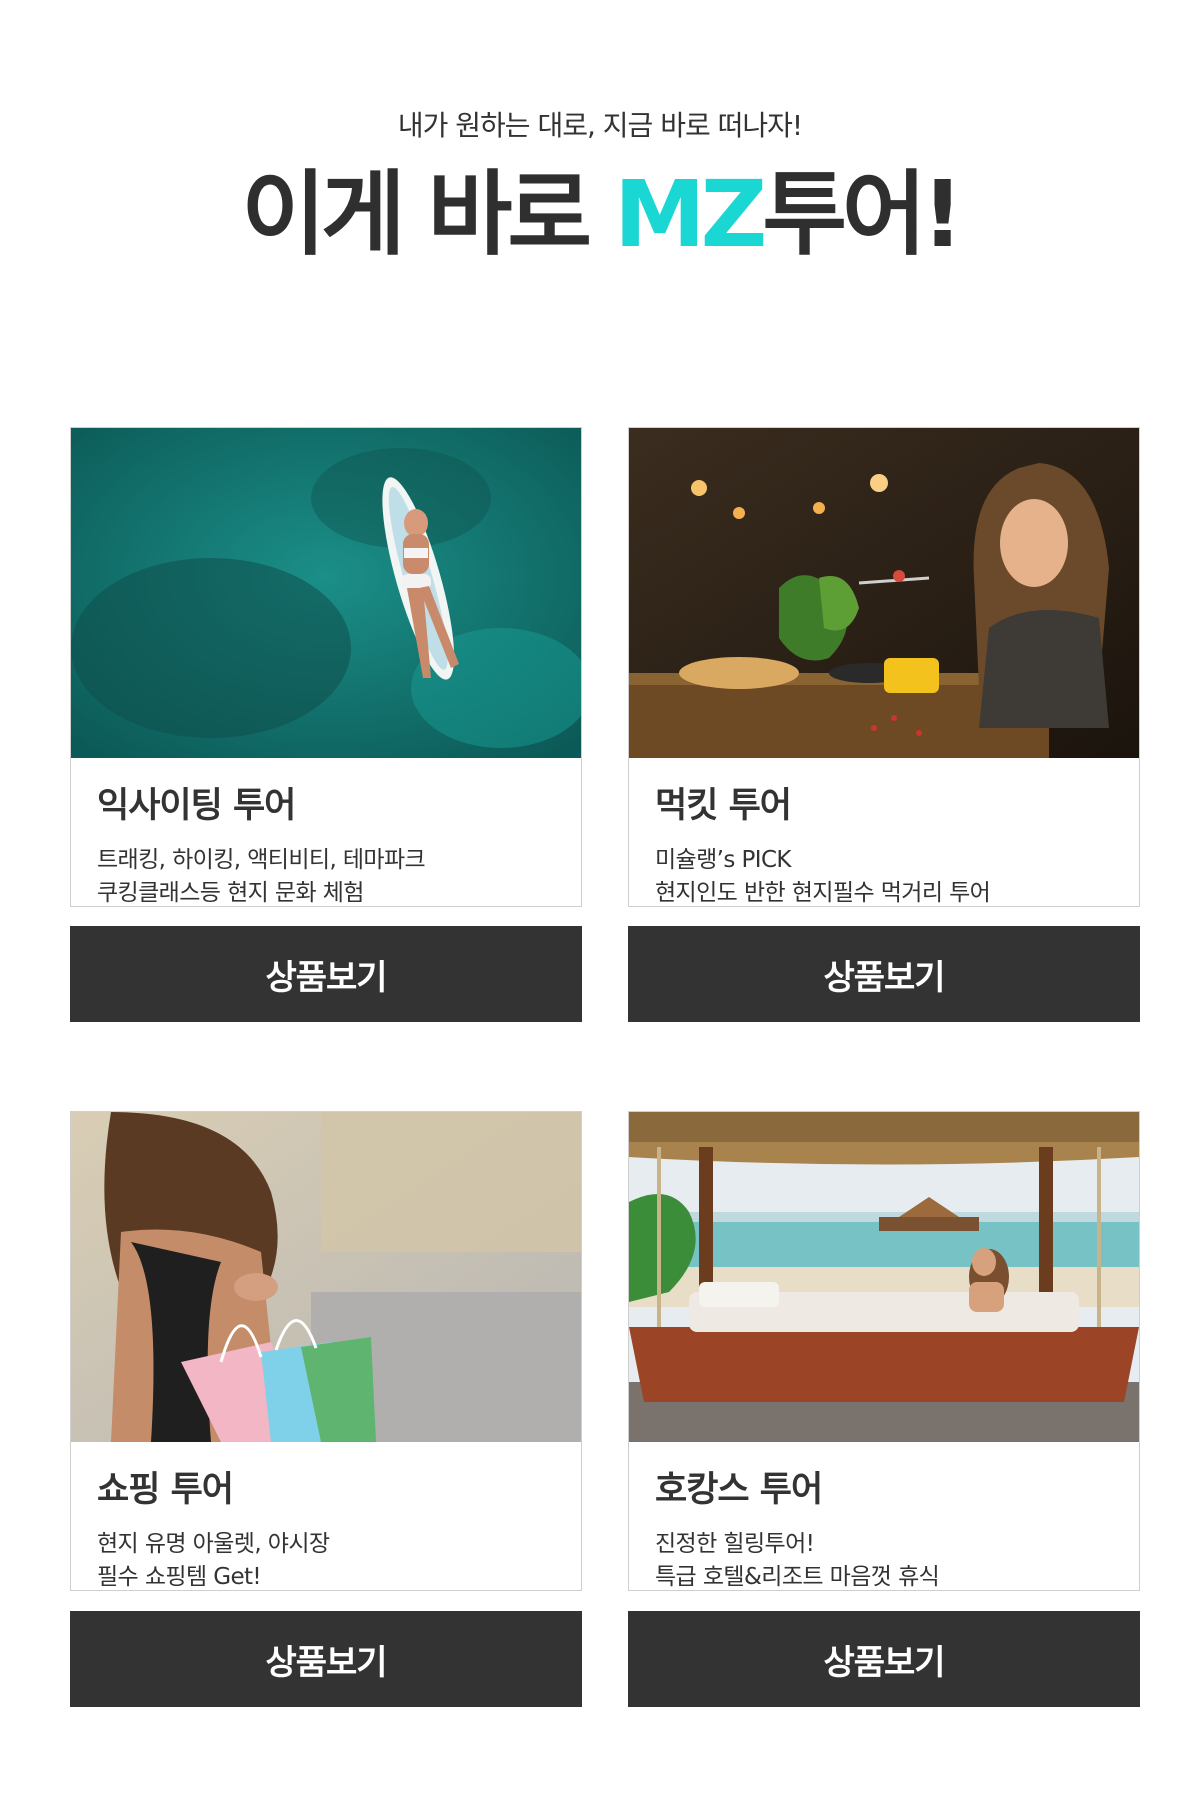 Image resolution: width=1200 pixels, height=1820 pixels. I want to click on view-product-button-hocance: 상품보기, so click(884, 1659).